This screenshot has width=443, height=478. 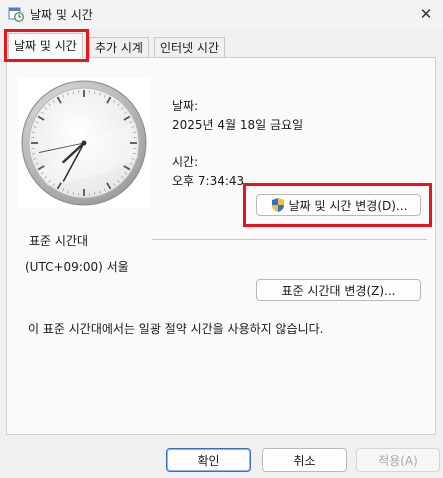 I want to click on ok-button: 확인, so click(x=208, y=460).